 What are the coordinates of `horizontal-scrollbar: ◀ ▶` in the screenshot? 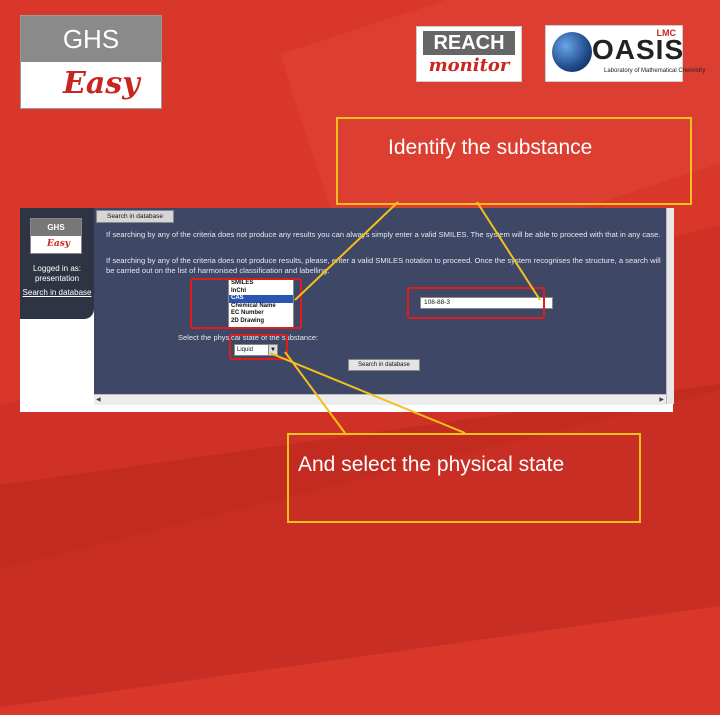 It's located at (380, 399).